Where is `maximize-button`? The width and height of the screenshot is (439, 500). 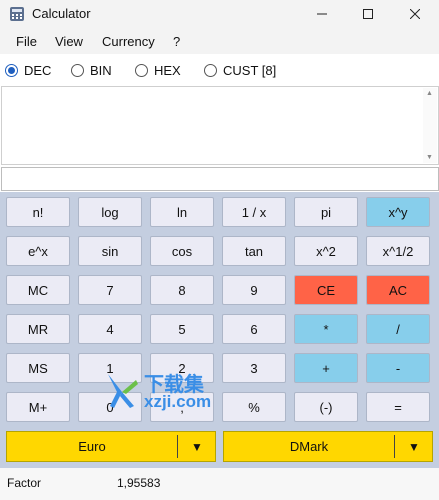 maximize-button is located at coordinates (368, 14).